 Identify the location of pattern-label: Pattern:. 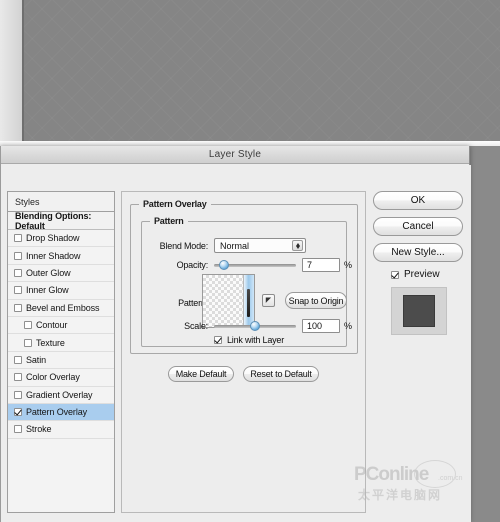
(193, 303).